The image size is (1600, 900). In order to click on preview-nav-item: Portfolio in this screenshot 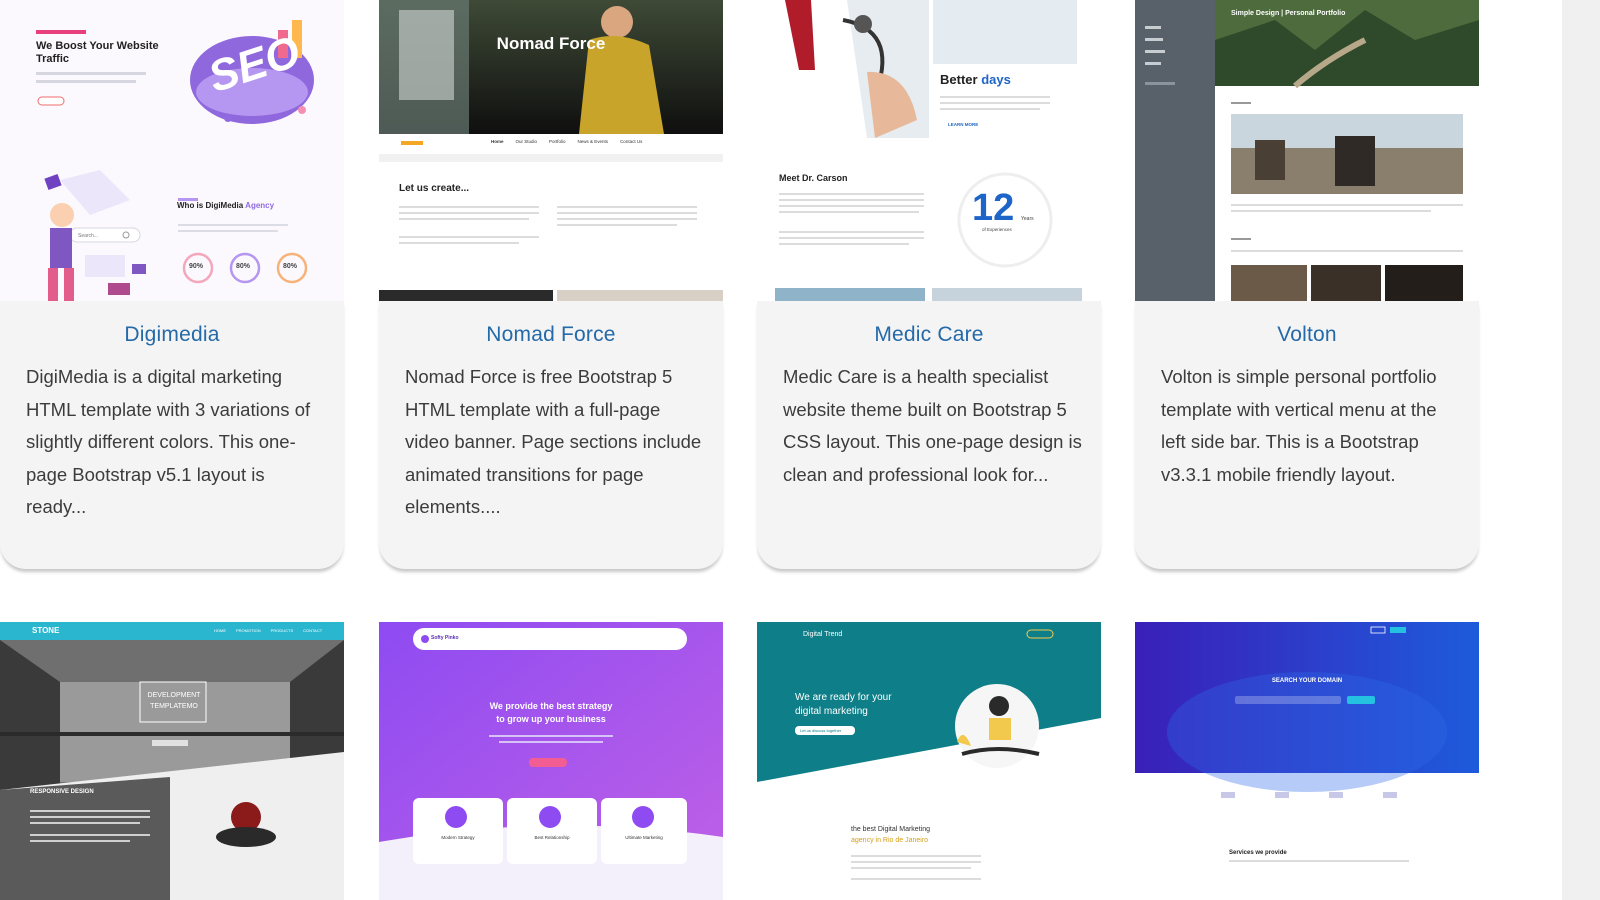, I will do `click(557, 141)`.